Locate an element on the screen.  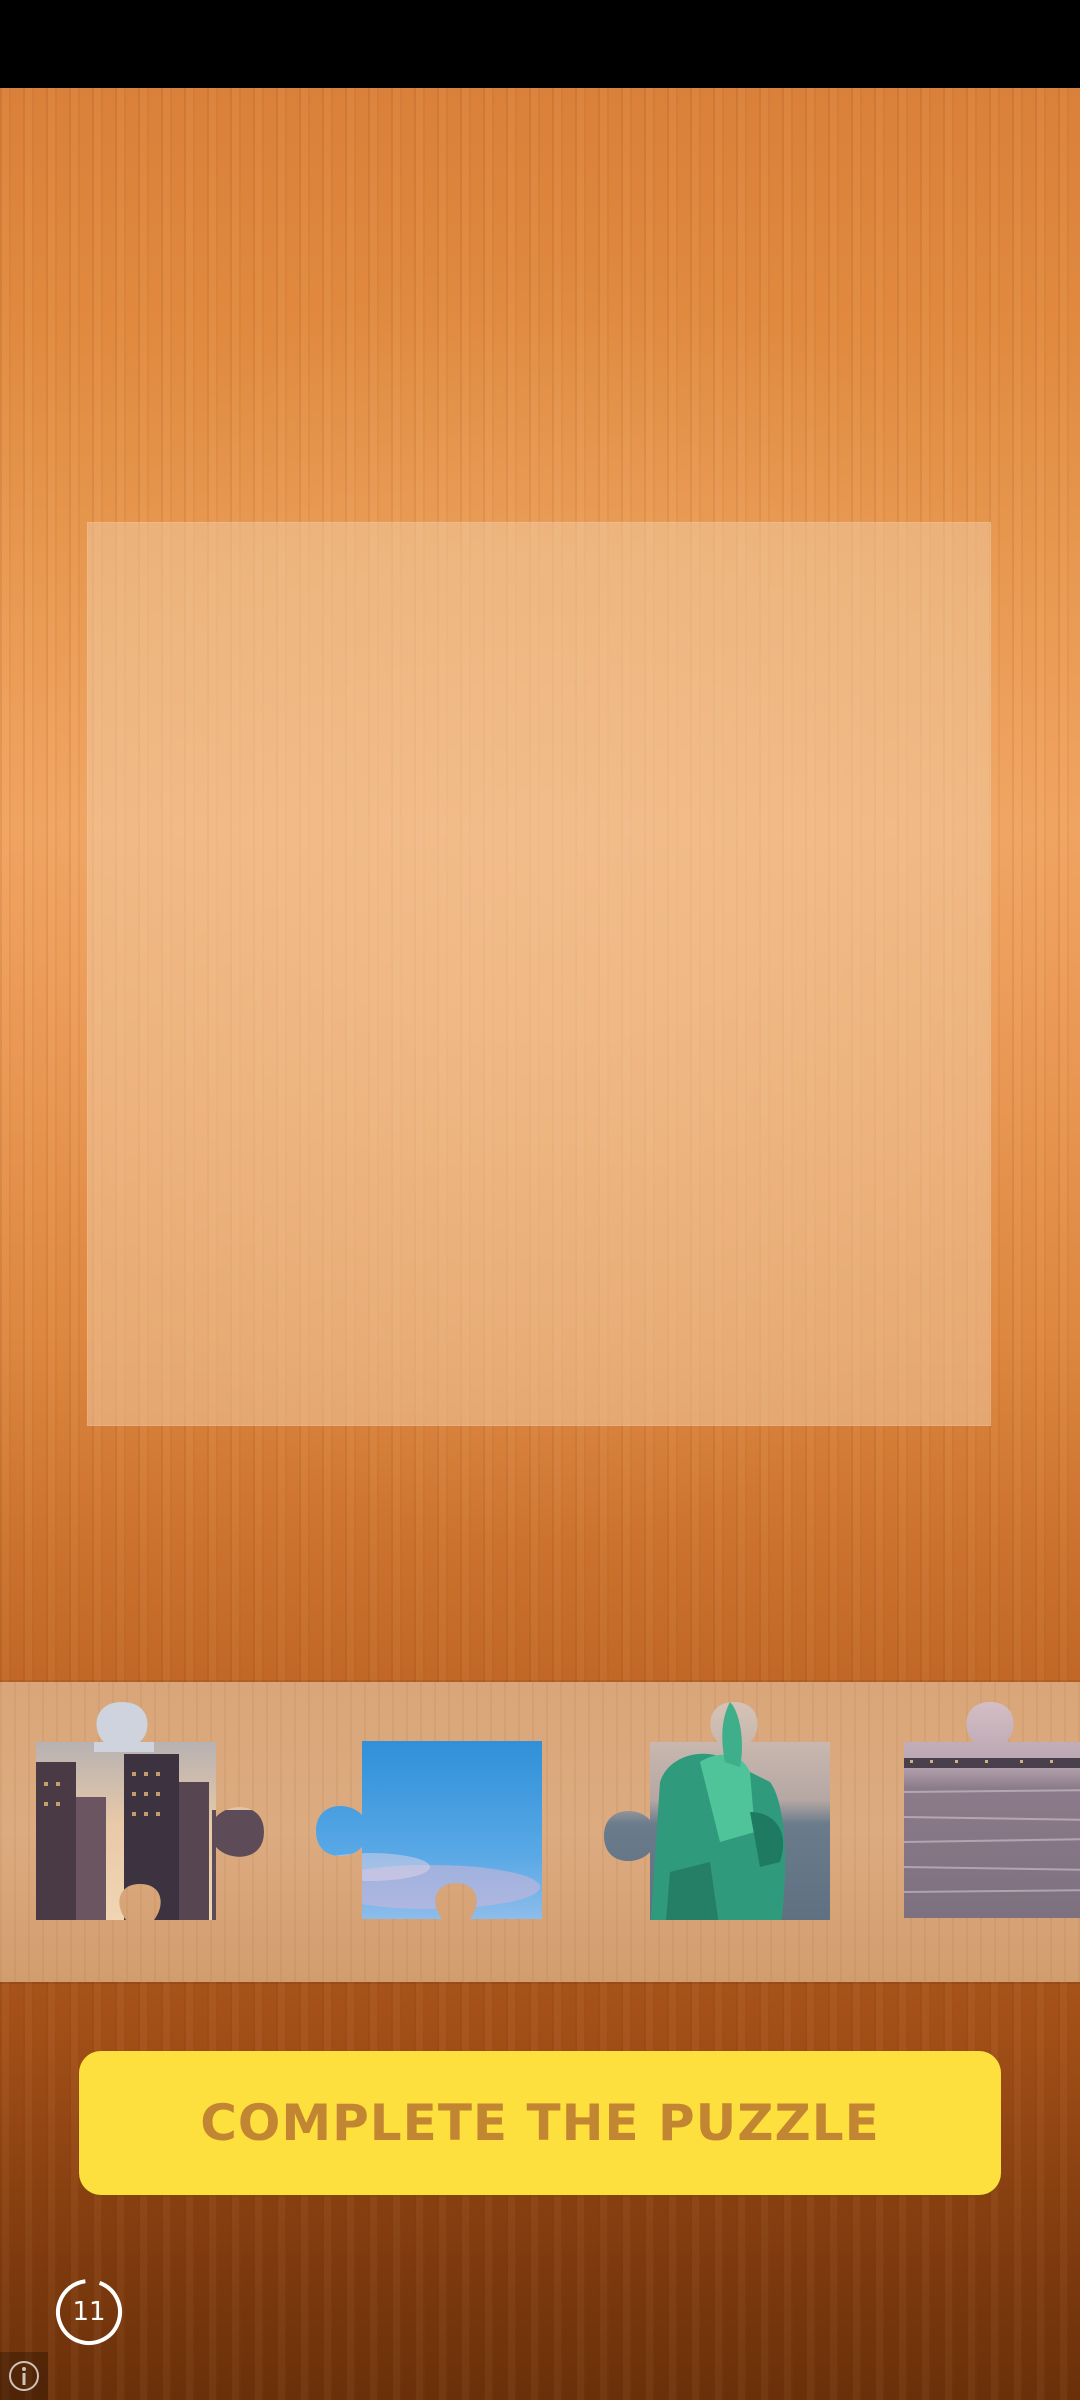
puzzle-piece-sky is located at coordinates (430, 1837).